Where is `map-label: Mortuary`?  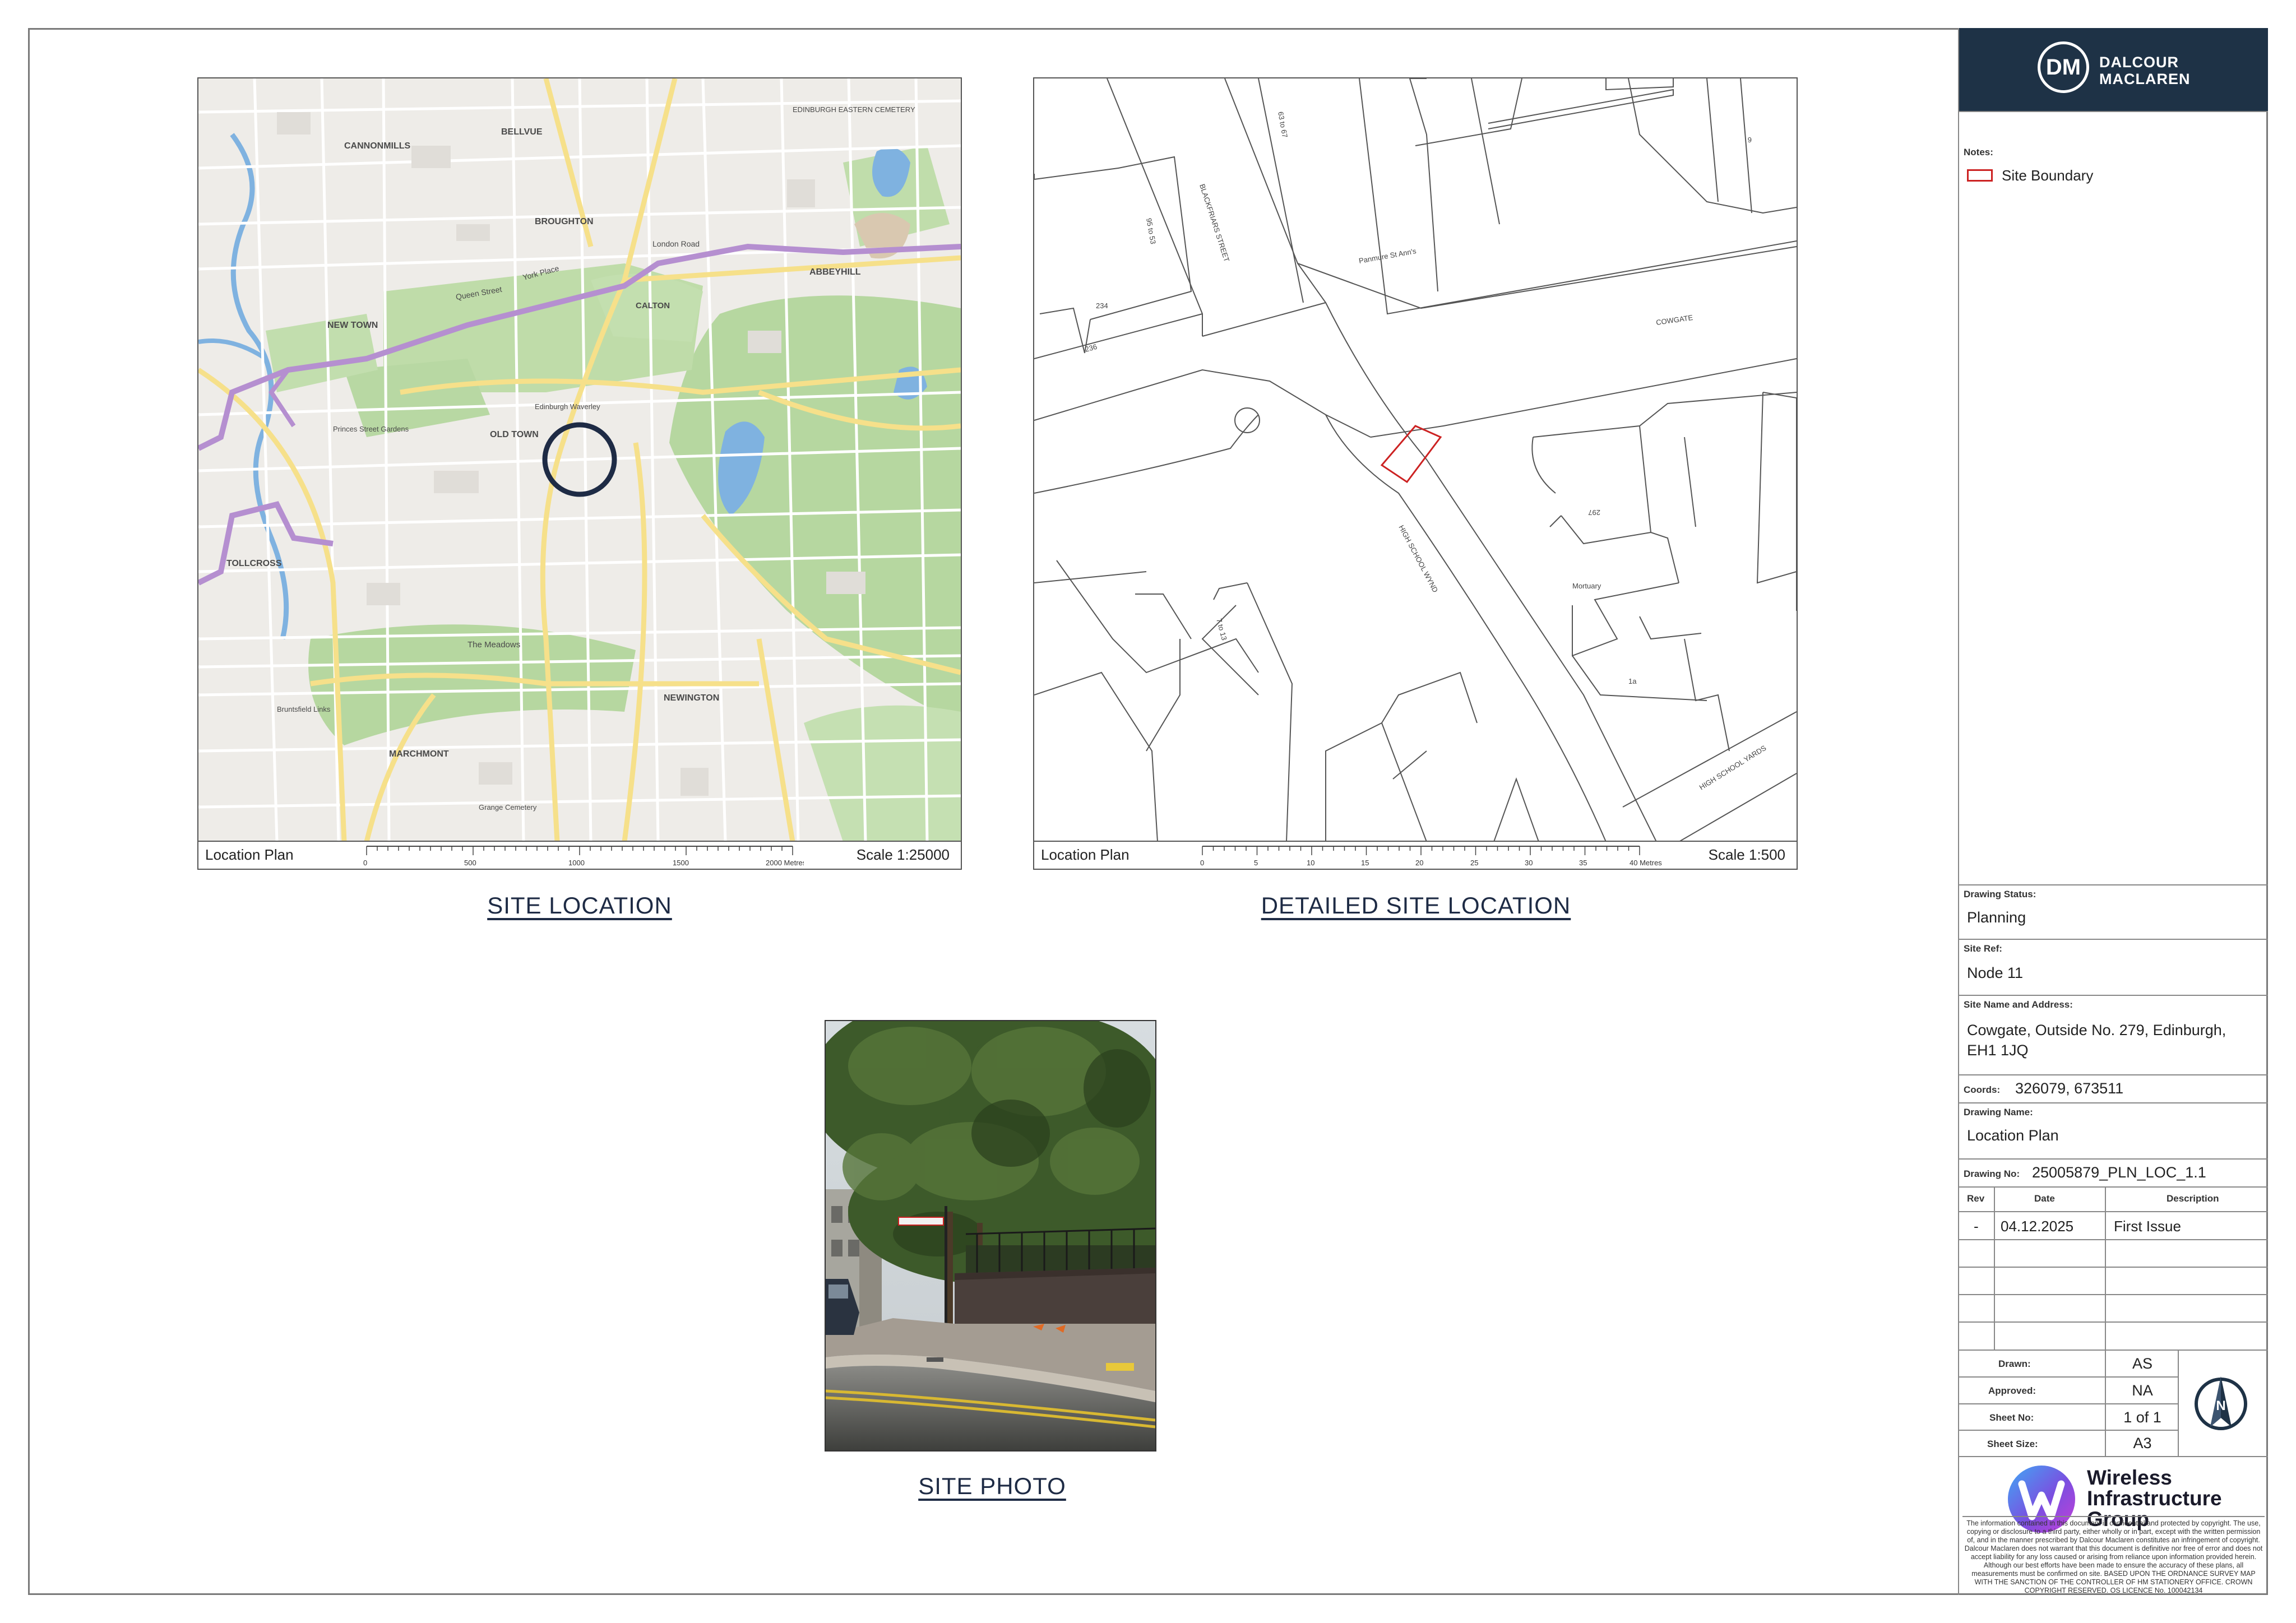
map-label: Mortuary is located at coordinates (1586, 586).